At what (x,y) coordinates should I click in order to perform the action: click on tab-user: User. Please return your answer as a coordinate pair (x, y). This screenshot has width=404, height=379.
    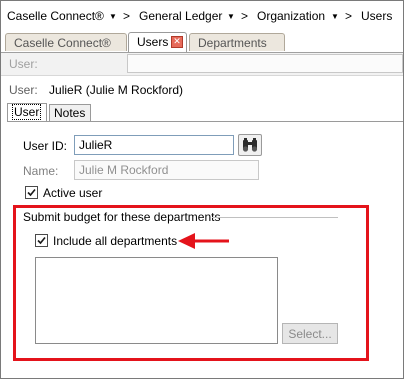
    Looking at the image, I should click on (27, 112).